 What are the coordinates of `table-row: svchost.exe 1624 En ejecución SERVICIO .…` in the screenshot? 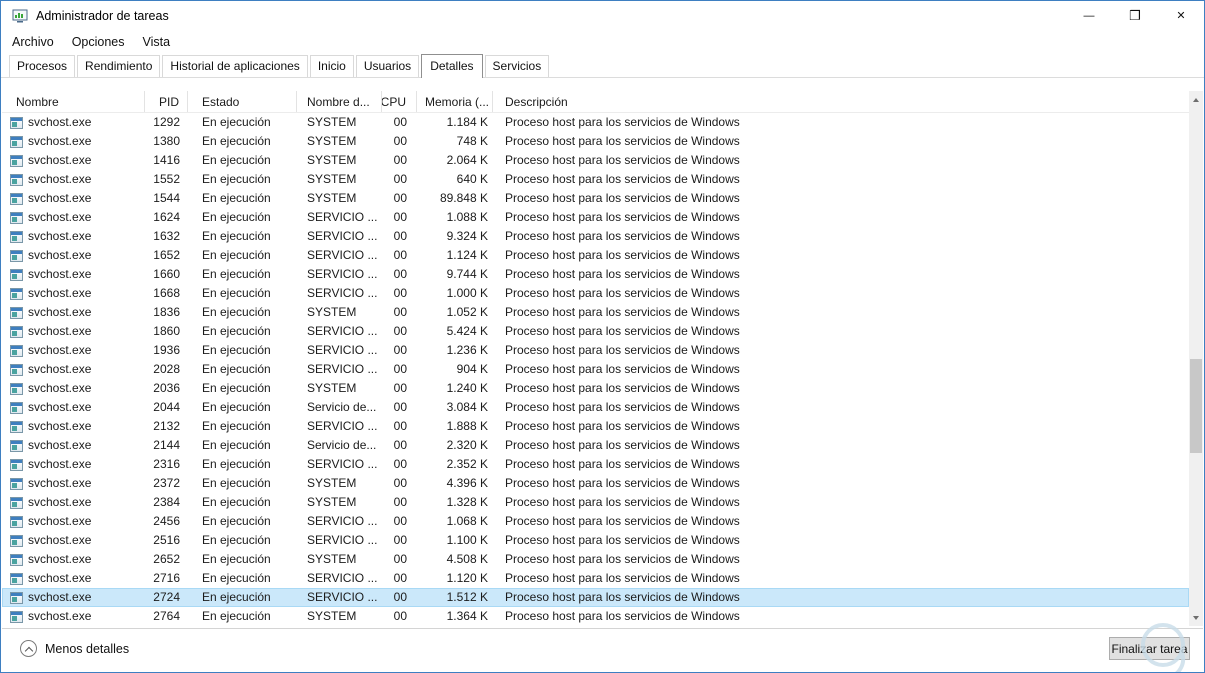 It's located at (595, 217).